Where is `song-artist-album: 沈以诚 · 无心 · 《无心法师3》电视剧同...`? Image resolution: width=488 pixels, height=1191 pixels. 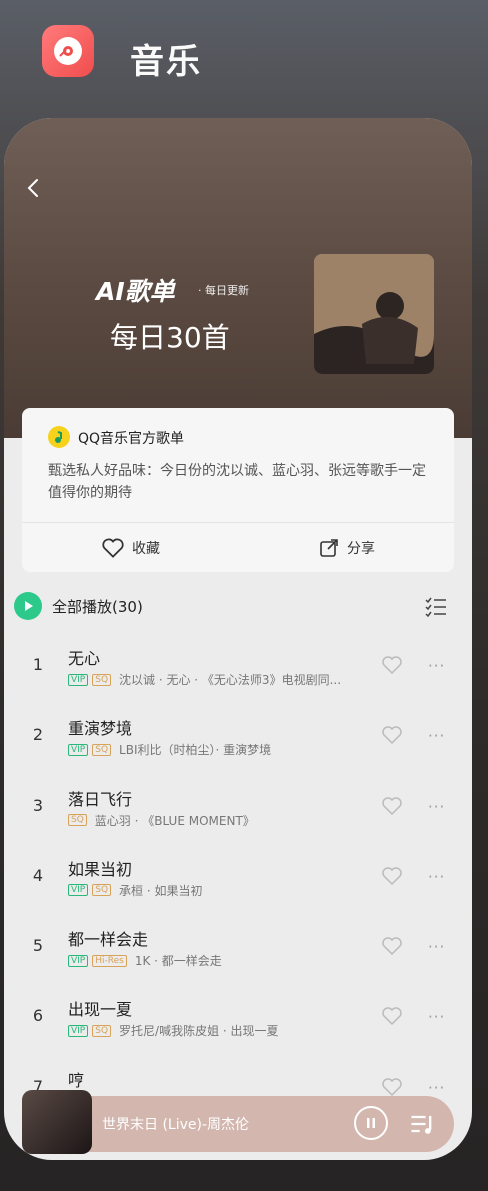 song-artist-album: 沈以诚 · 无心 · 《无心法师3》电视剧同... is located at coordinates (230, 680).